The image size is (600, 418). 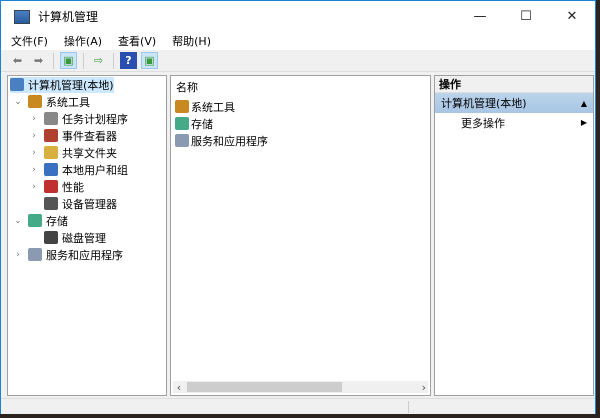 I want to click on tree-item: › 性能, so click(x=87, y=186).